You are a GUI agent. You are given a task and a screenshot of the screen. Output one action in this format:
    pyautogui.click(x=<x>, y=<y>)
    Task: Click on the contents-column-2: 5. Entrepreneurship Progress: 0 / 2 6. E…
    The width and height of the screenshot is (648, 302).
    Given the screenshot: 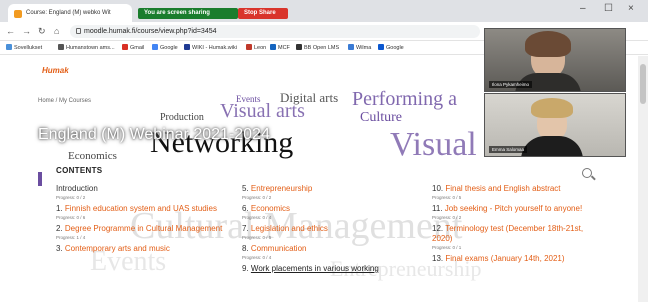 What is the action you would take?
    pyautogui.click(x=332, y=229)
    